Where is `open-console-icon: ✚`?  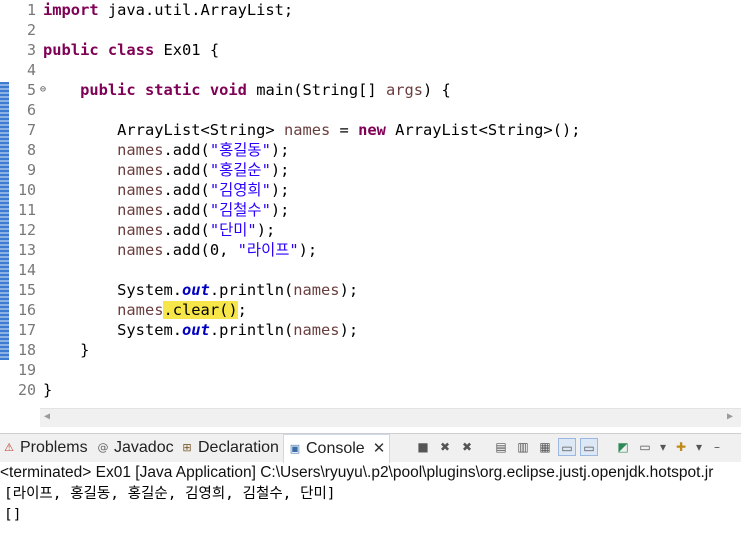 open-console-icon: ✚ is located at coordinates (681, 447).